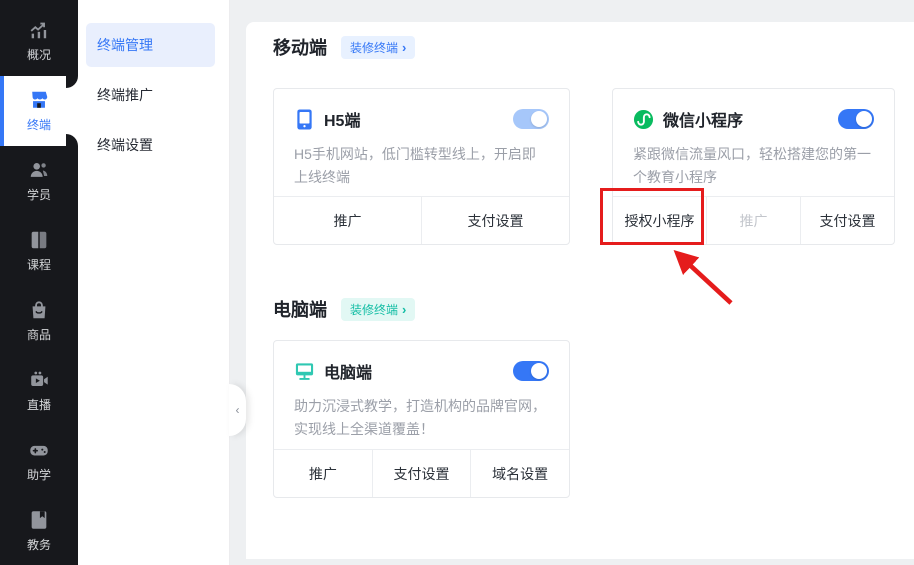  What do you see at coordinates (348, 373) in the screenshot?
I see `card-title: 电脑端` at bounding box center [348, 373].